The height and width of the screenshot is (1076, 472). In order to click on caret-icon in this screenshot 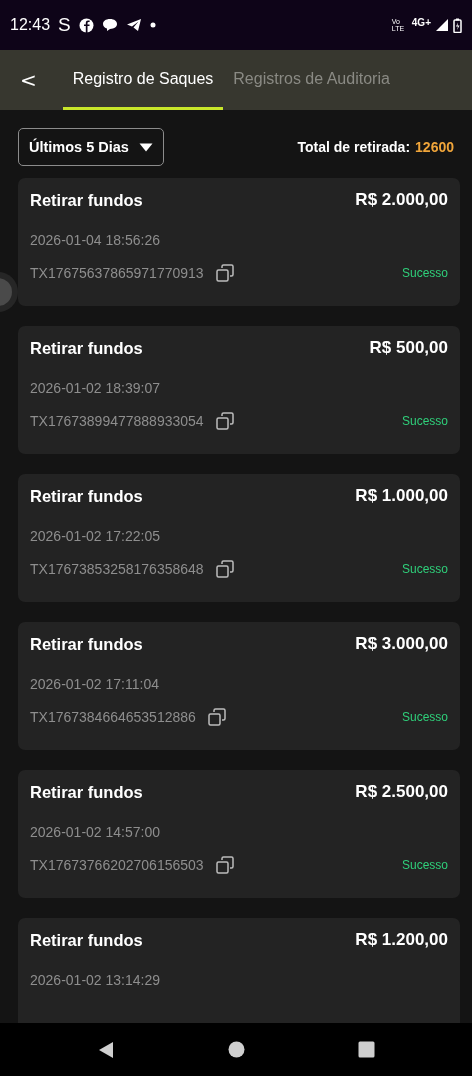, I will do `click(145, 147)`.